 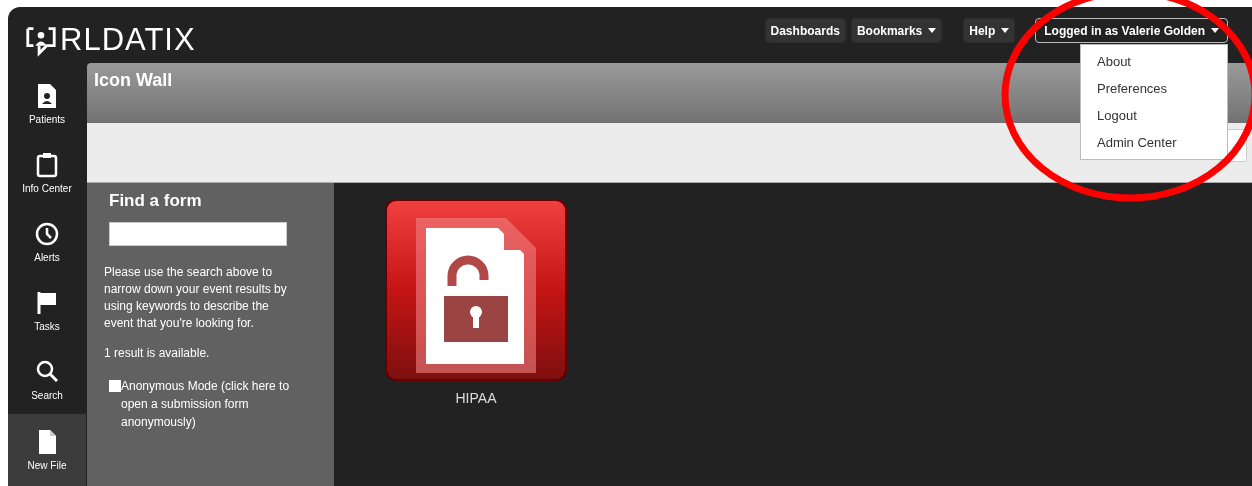 What do you see at coordinates (133, 80) in the screenshot?
I see `page-title: Icon Wall` at bounding box center [133, 80].